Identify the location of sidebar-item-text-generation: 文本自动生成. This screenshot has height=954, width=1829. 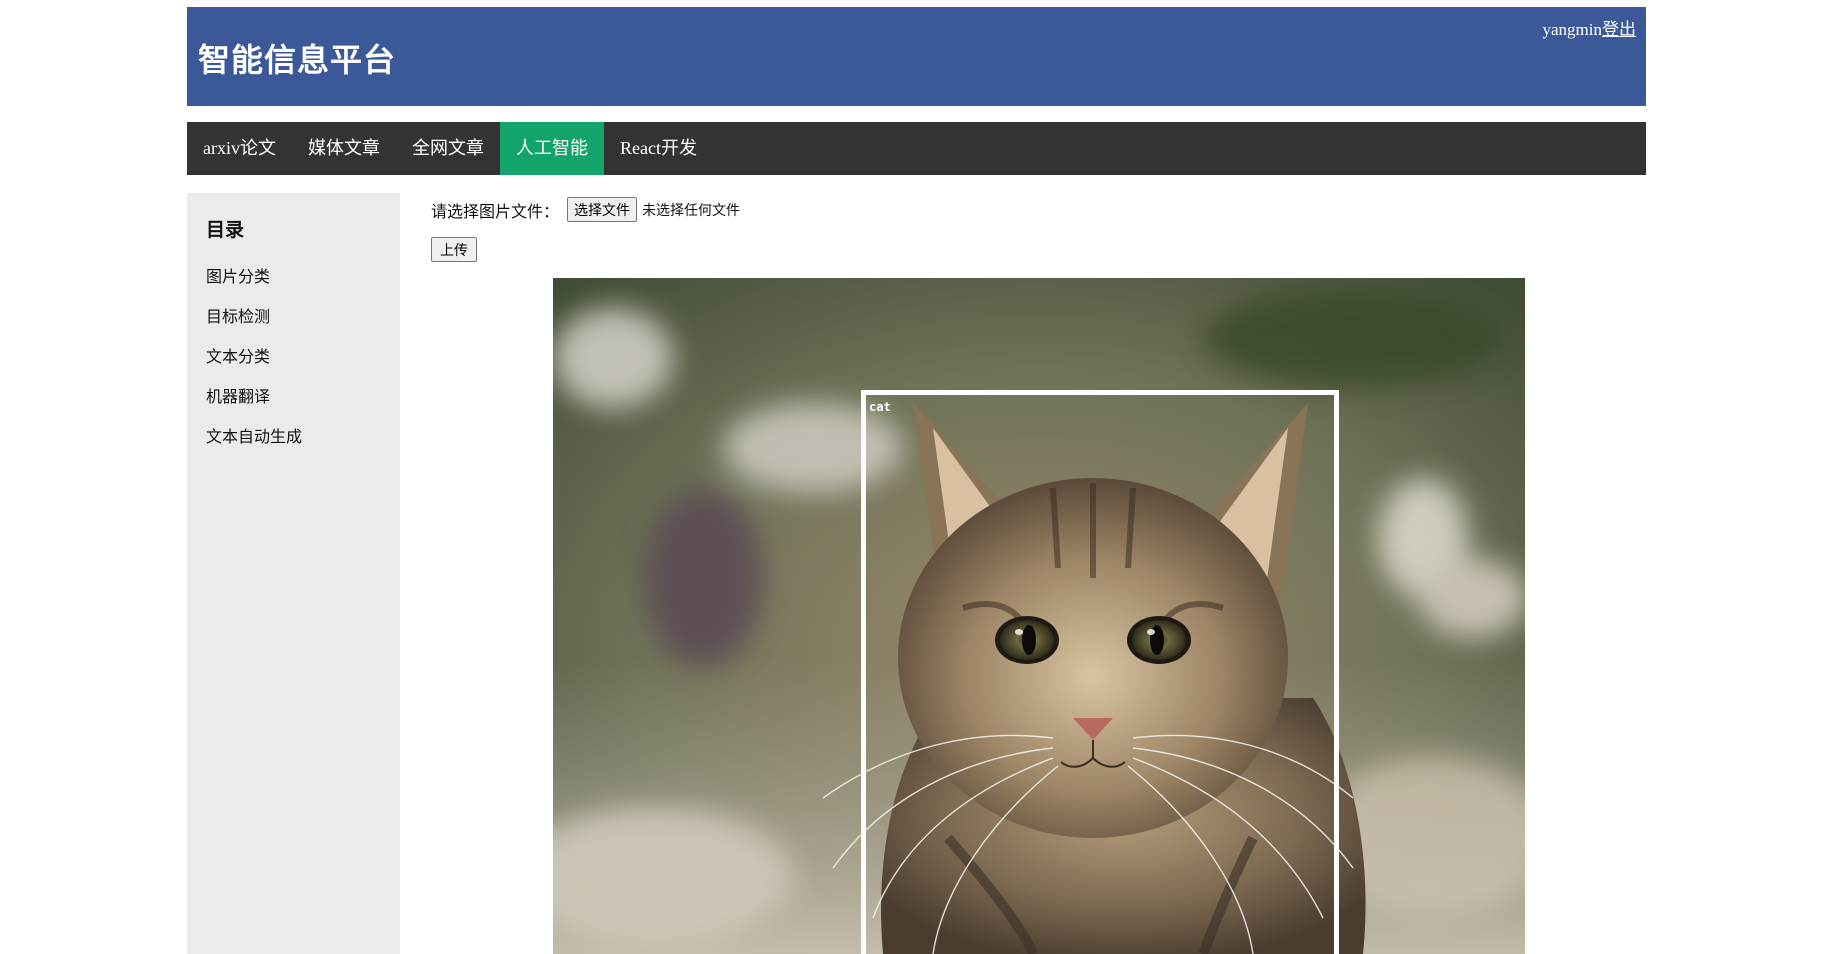
(254, 443).